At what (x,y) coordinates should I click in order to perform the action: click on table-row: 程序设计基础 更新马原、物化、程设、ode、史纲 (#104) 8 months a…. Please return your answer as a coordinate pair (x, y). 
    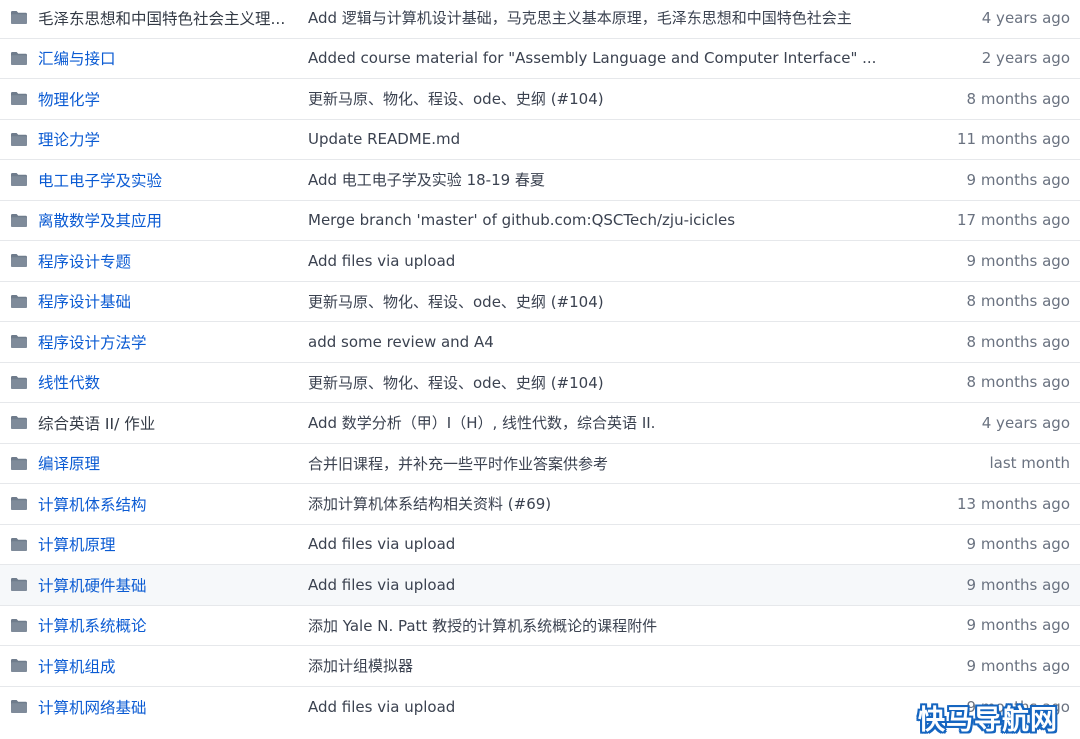
    Looking at the image, I should click on (540, 302).